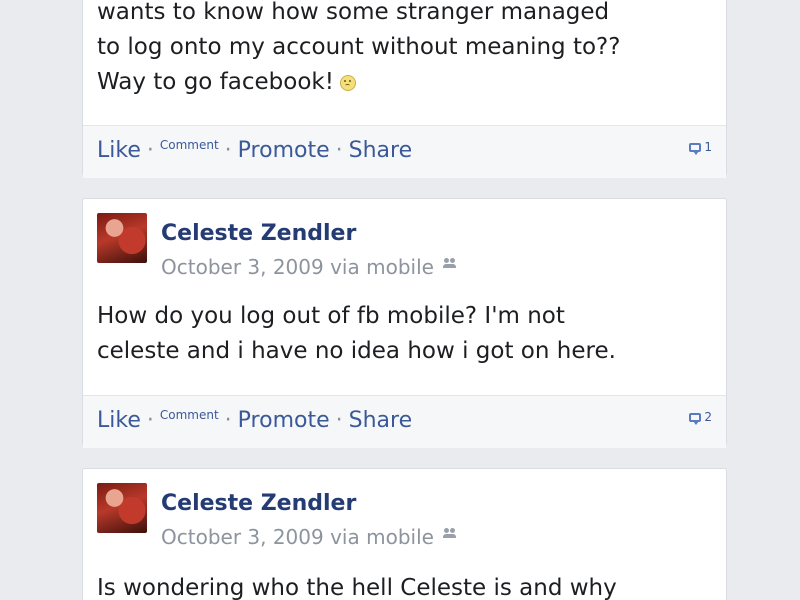 The width and height of the screenshot is (800, 600). What do you see at coordinates (215, 82) in the screenshot?
I see `post-text-segment: Way to go facebook!` at bounding box center [215, 82].